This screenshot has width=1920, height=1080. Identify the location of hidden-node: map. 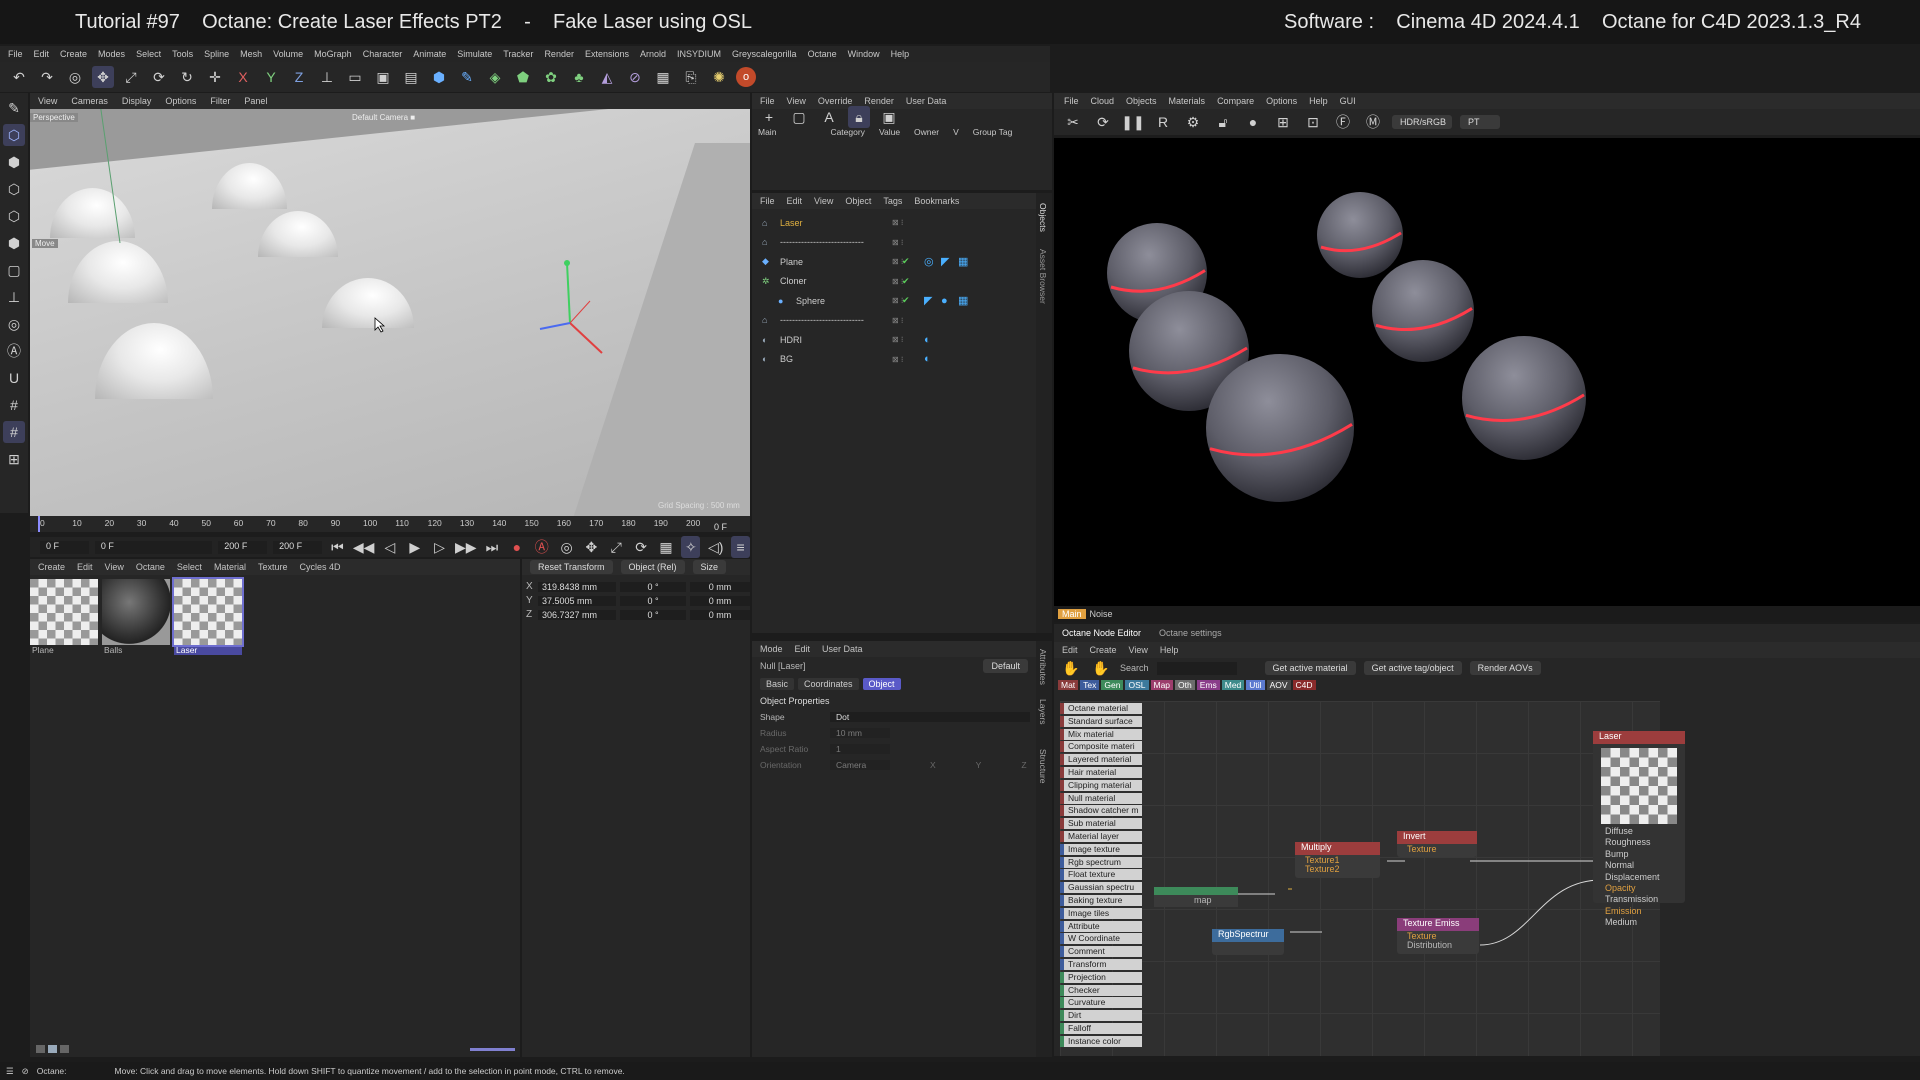
(1196, 897).